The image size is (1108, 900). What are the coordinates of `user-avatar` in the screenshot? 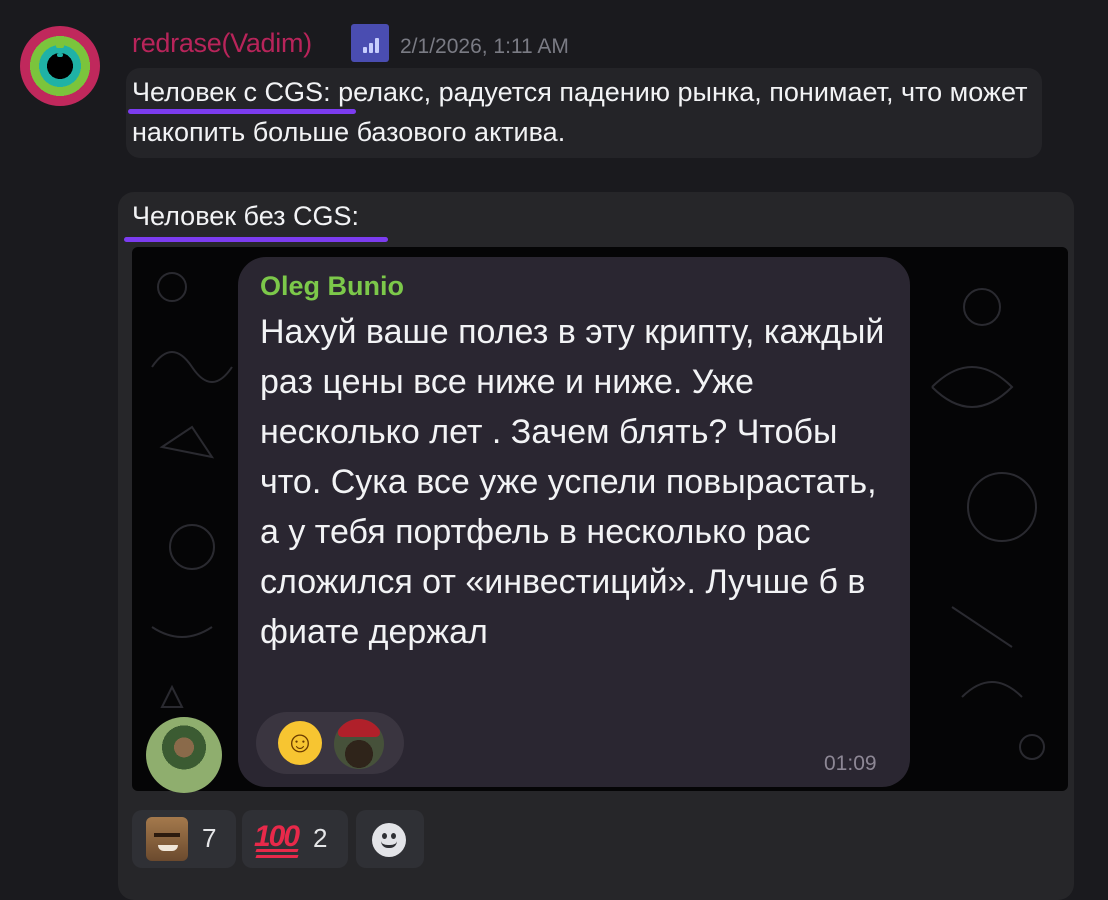 It's located at (60, 66).